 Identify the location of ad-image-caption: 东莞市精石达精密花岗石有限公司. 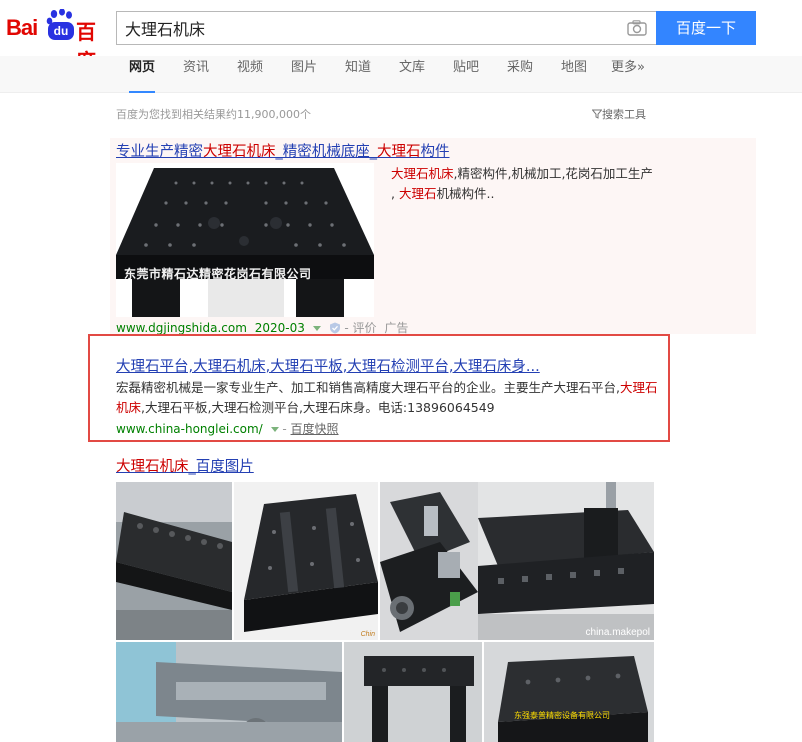
(218, 274).